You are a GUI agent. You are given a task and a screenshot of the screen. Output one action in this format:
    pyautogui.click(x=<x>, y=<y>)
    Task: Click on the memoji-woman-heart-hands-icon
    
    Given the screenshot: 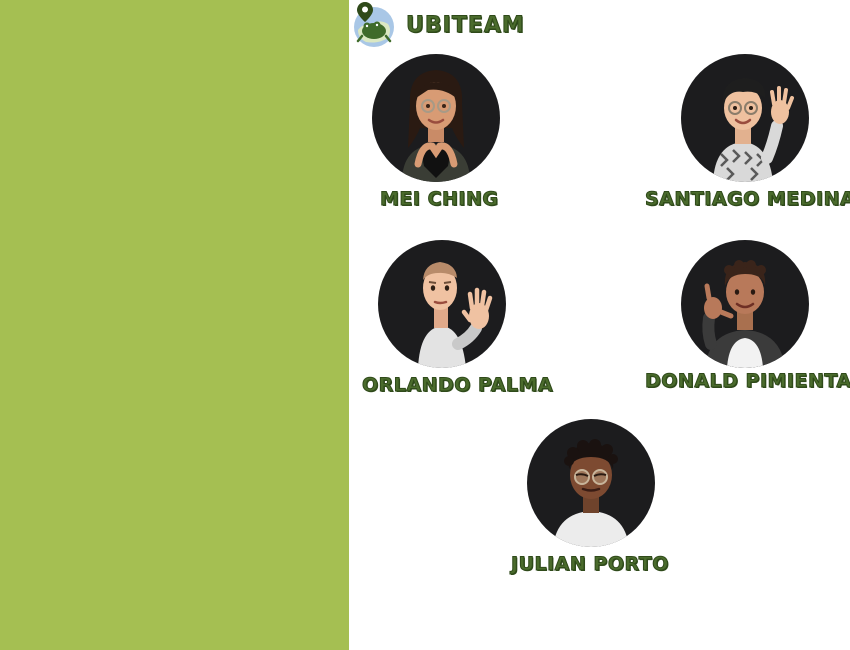 What is the action you would take?
    pyautogui.click(x=436, y=118)
    